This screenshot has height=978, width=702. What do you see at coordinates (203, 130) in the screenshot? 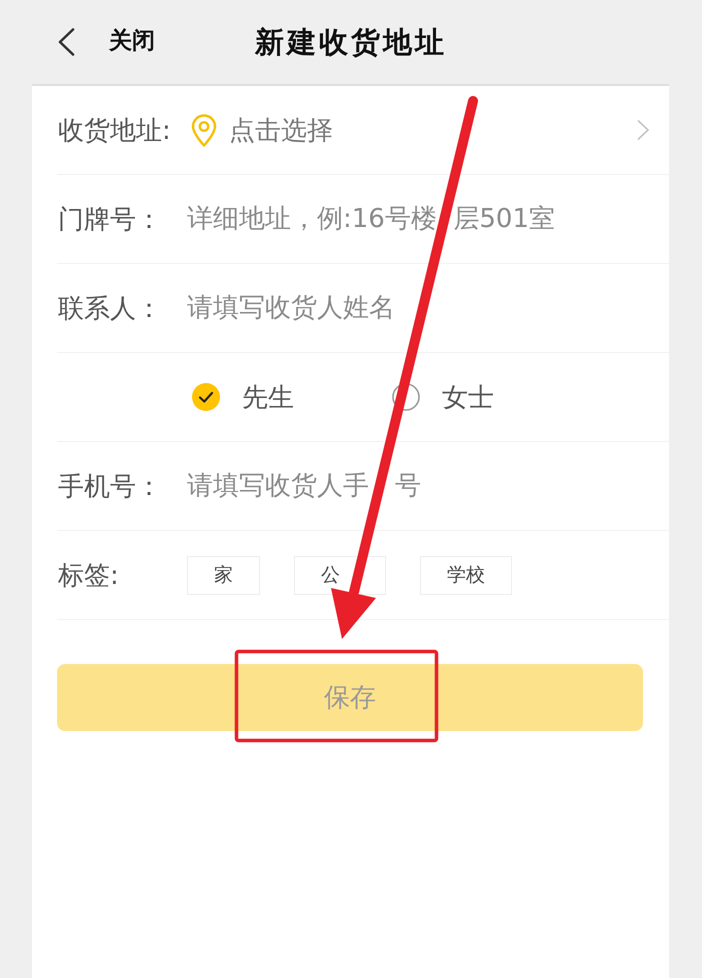
I see `location-pin-icon` at bounding box center [203, 130].